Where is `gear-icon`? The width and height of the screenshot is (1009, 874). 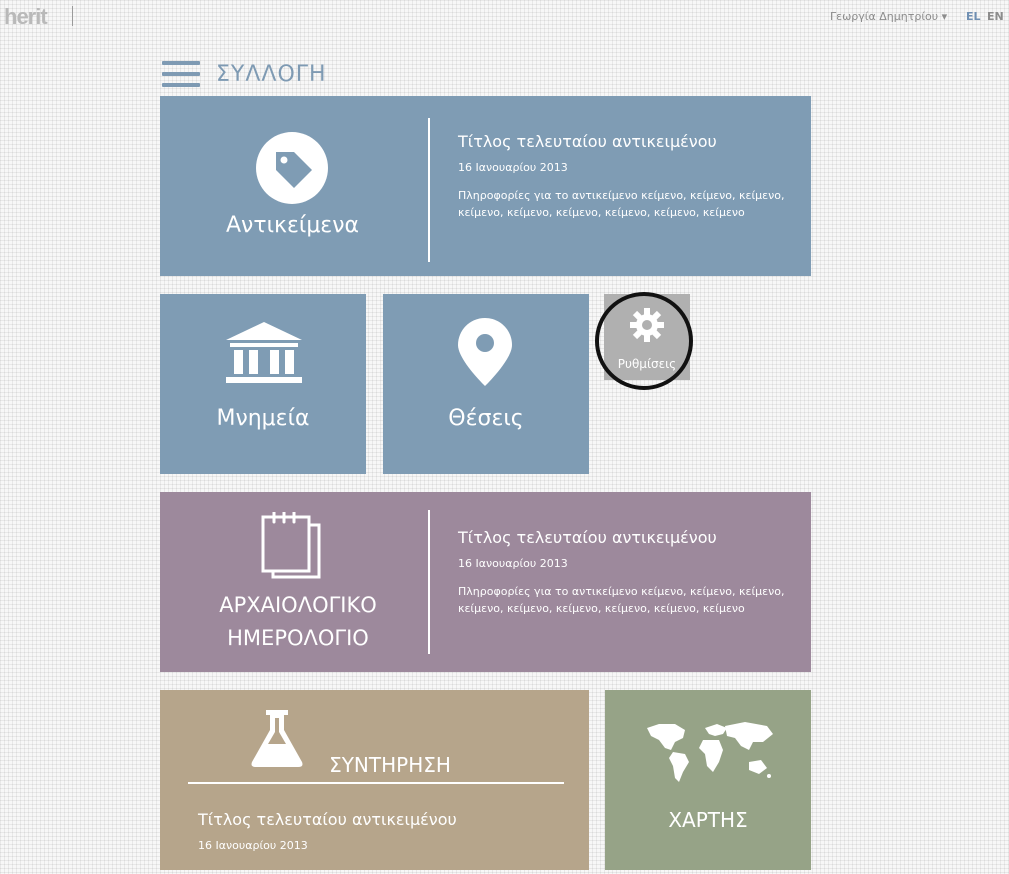 gear-icon is located at coordinates (647, 325).